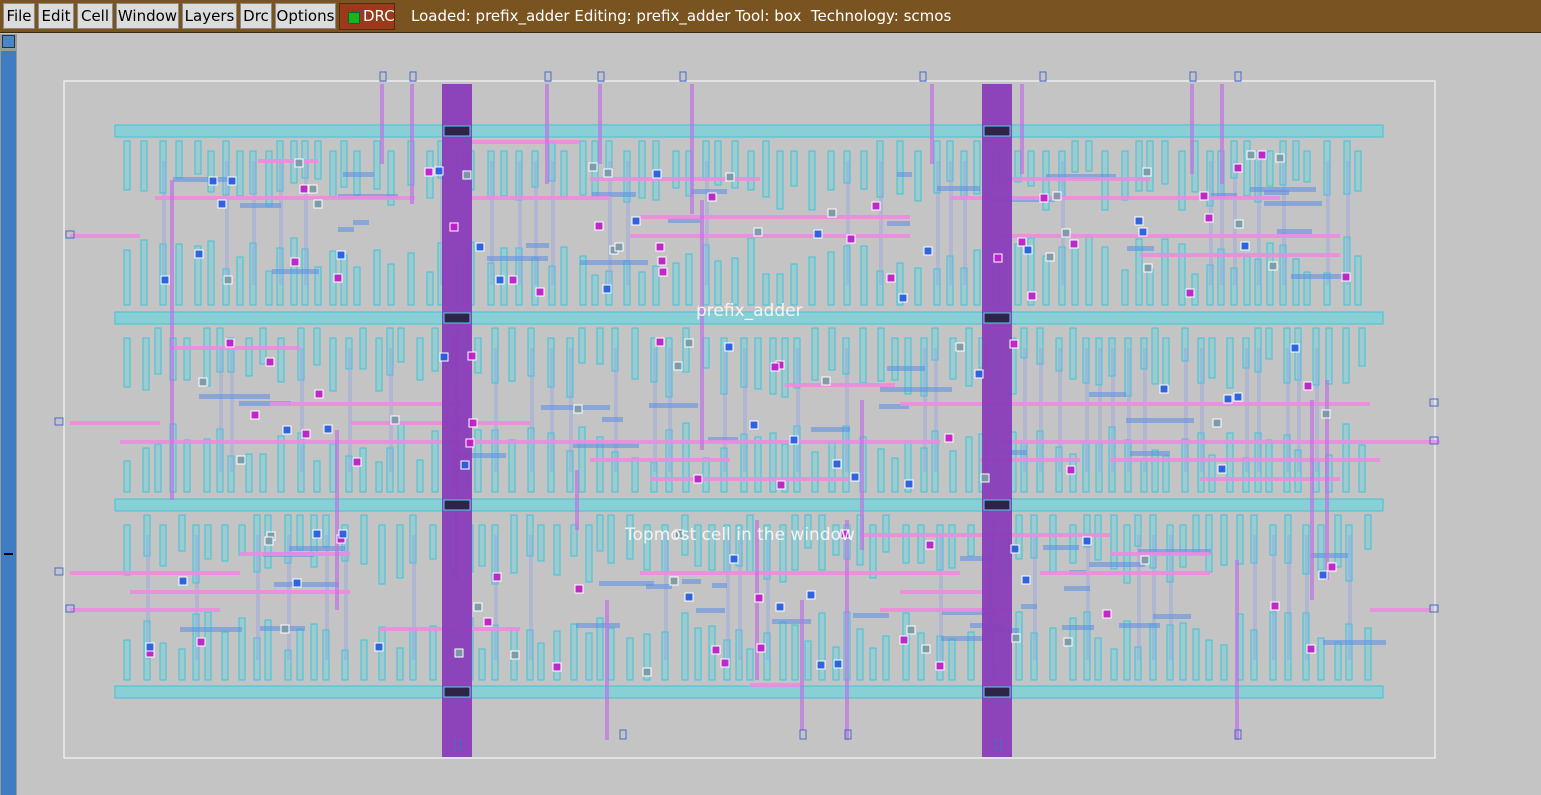 Image resolution: width=1541 pixels, height=795 pixels. What do you see at coordinates (56, 16) in the screenshot?
I see `edit-menu: Edit` at bounding box center [56, 16].